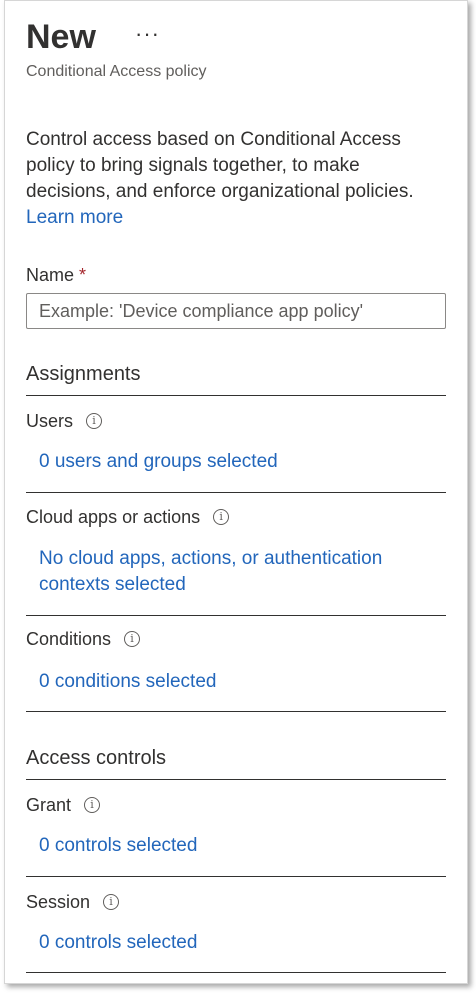  I want to click on conditions-selection-link: 0 conditions selected, so click(127, 682).